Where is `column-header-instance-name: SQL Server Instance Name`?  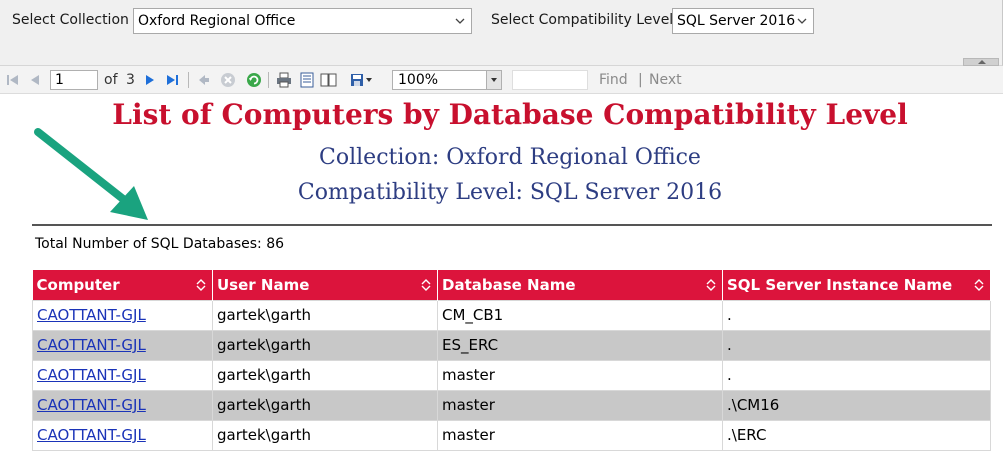 column-header-instance-name: SQL Server Instance Name is located at coordinates (856, 285).